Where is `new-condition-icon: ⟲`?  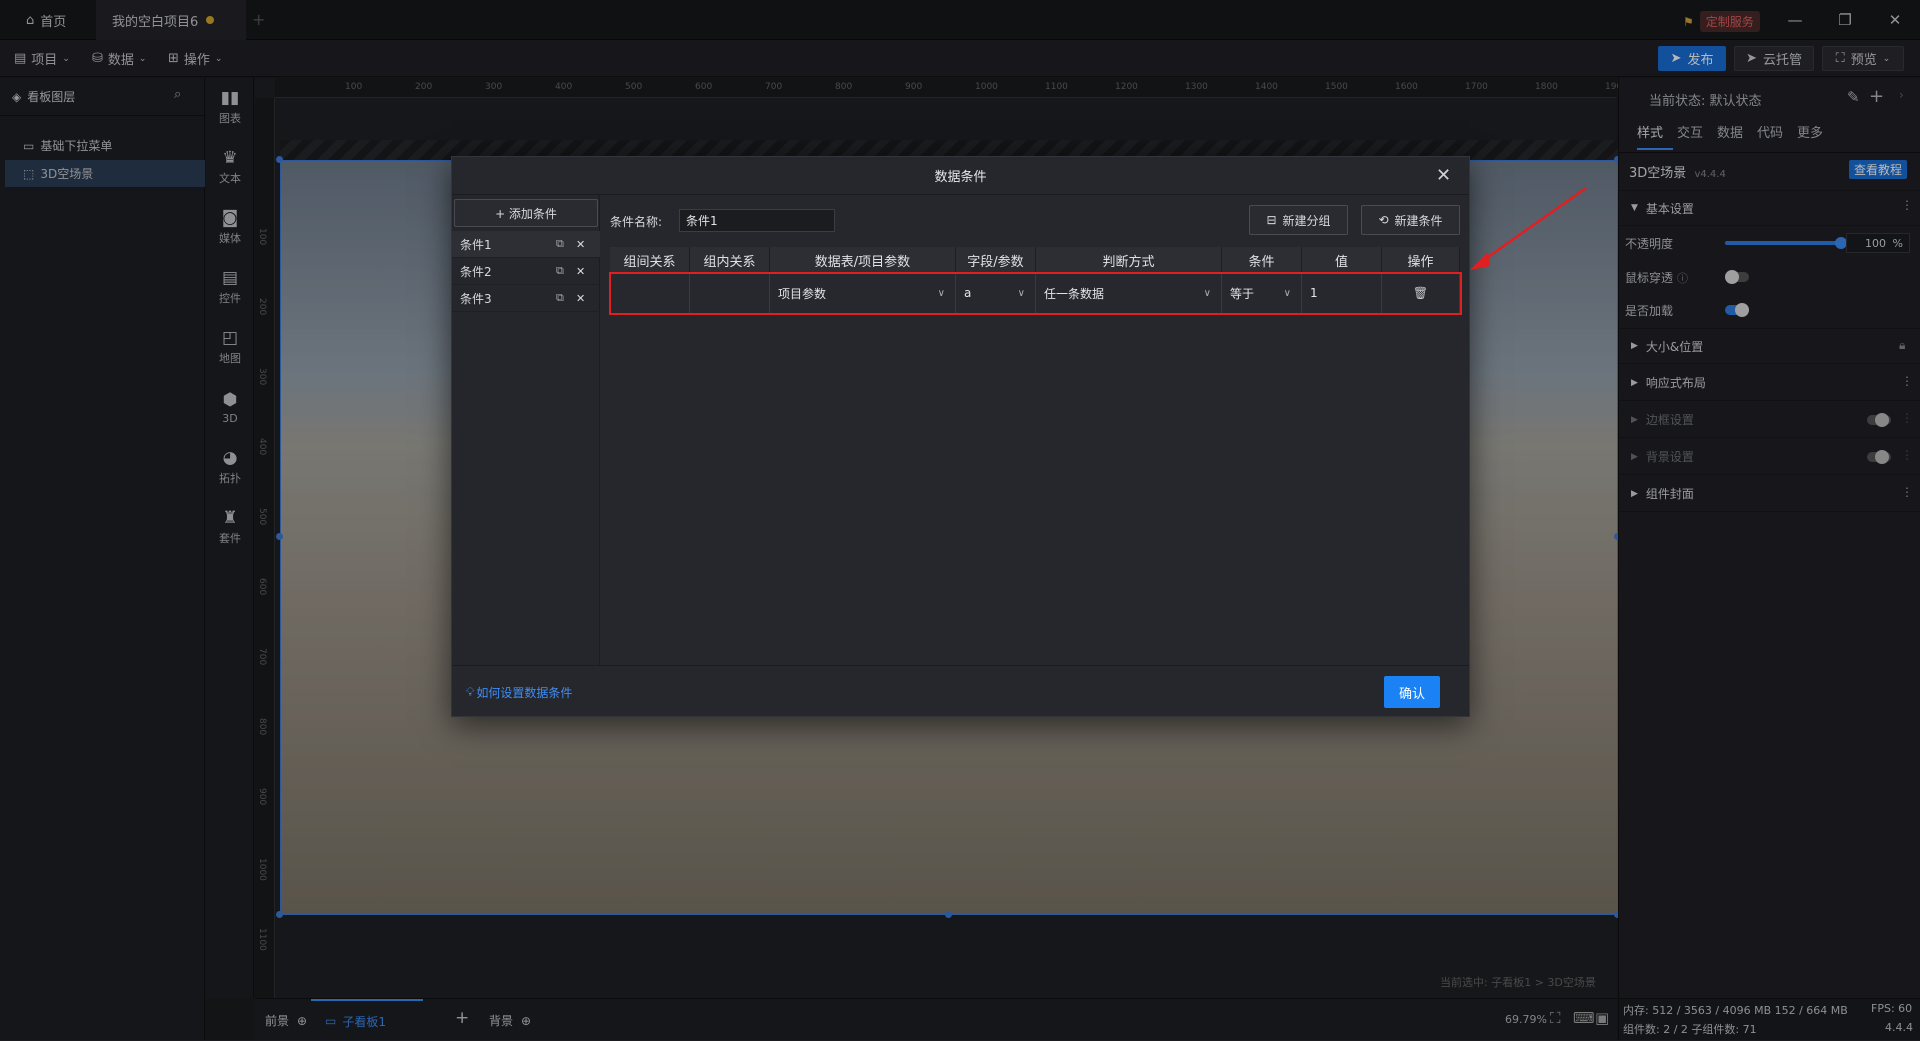
new-condition-icon: ⟲ is located at coordinates (1383, 220).